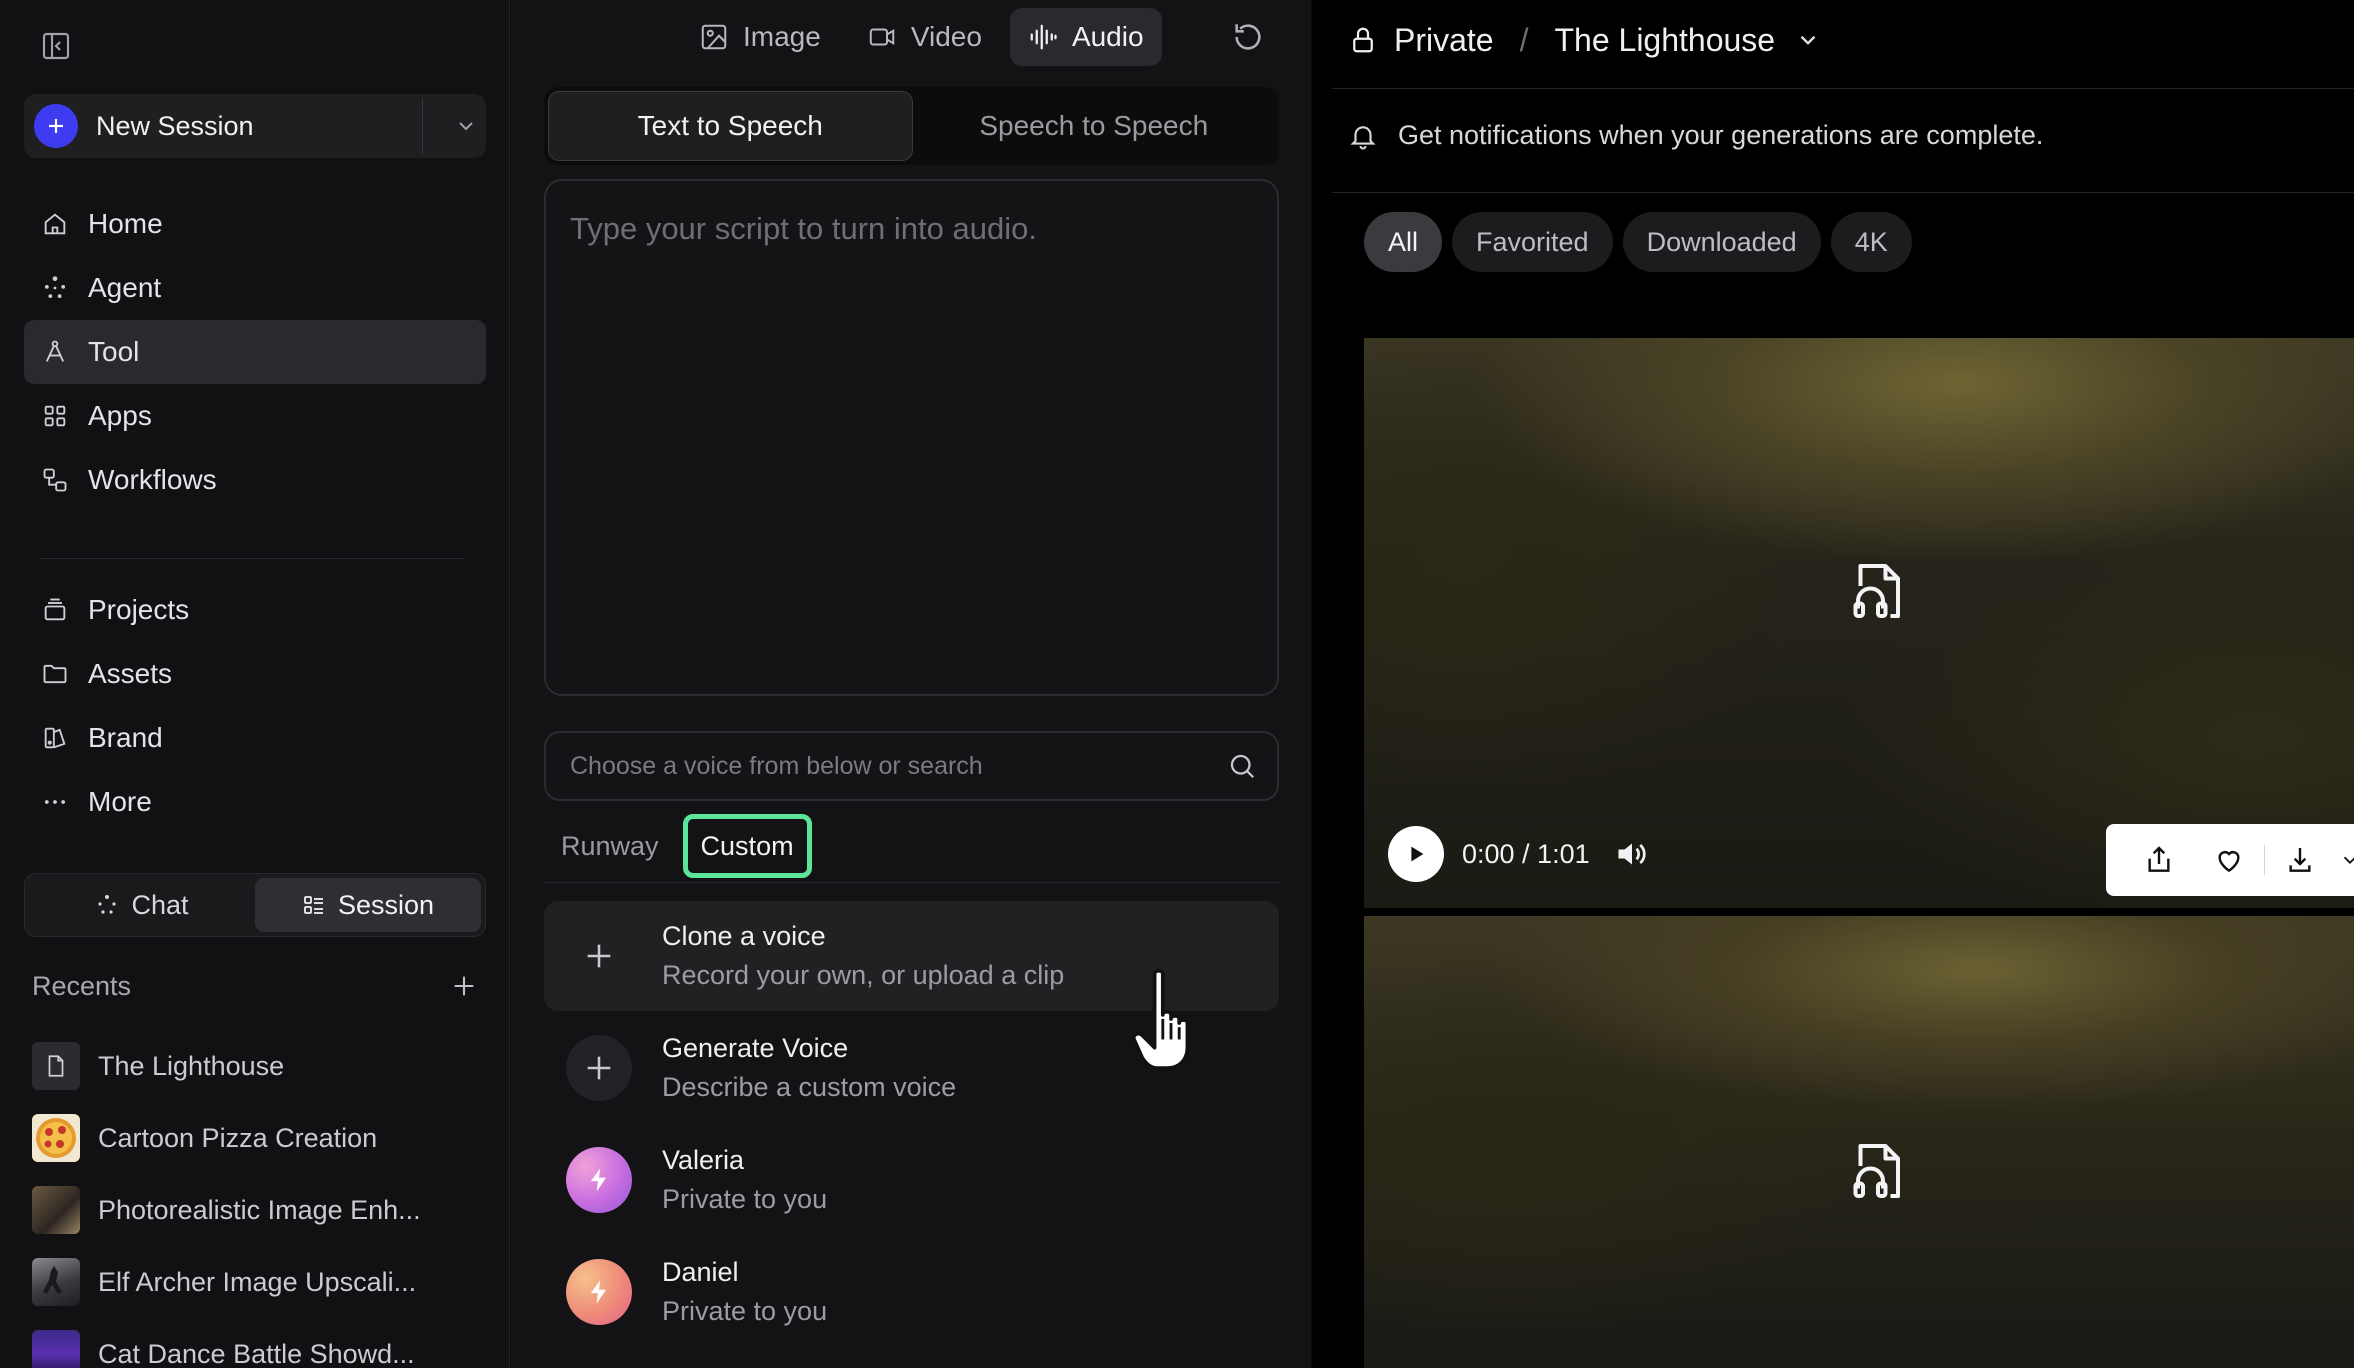 The height and width of the screenshot is (1368, 2354). What do you see at coordinates (56, 1210) in the screenshot?
I see `photo-thumbnail` at bounding box center [56, 1210].